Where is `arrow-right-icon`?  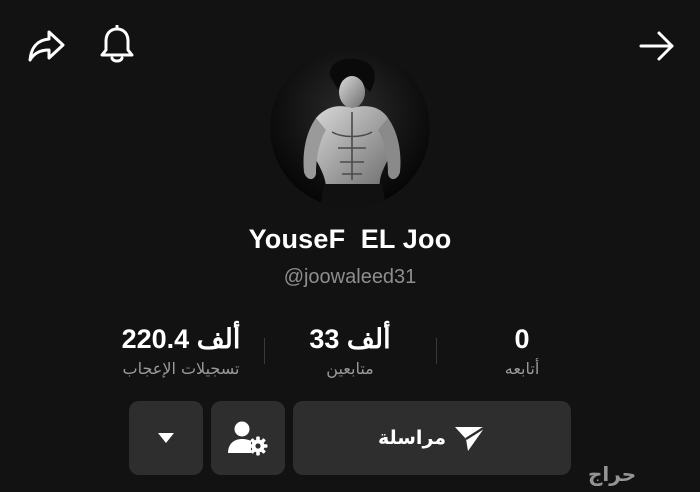
arrow-right-icon is located at coordinates (656, 46).